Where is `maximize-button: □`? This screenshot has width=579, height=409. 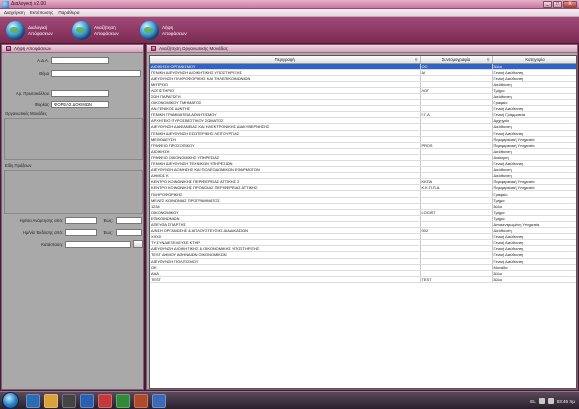 maximize-button: □ is located at coordinates (557, 4).